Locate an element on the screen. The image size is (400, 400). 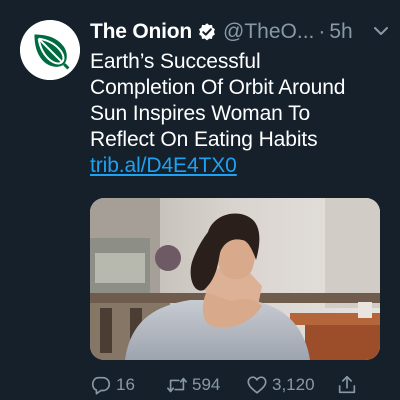
tweet-text-line: Sun Inspires Woman To is located at coordinates (200, 113).